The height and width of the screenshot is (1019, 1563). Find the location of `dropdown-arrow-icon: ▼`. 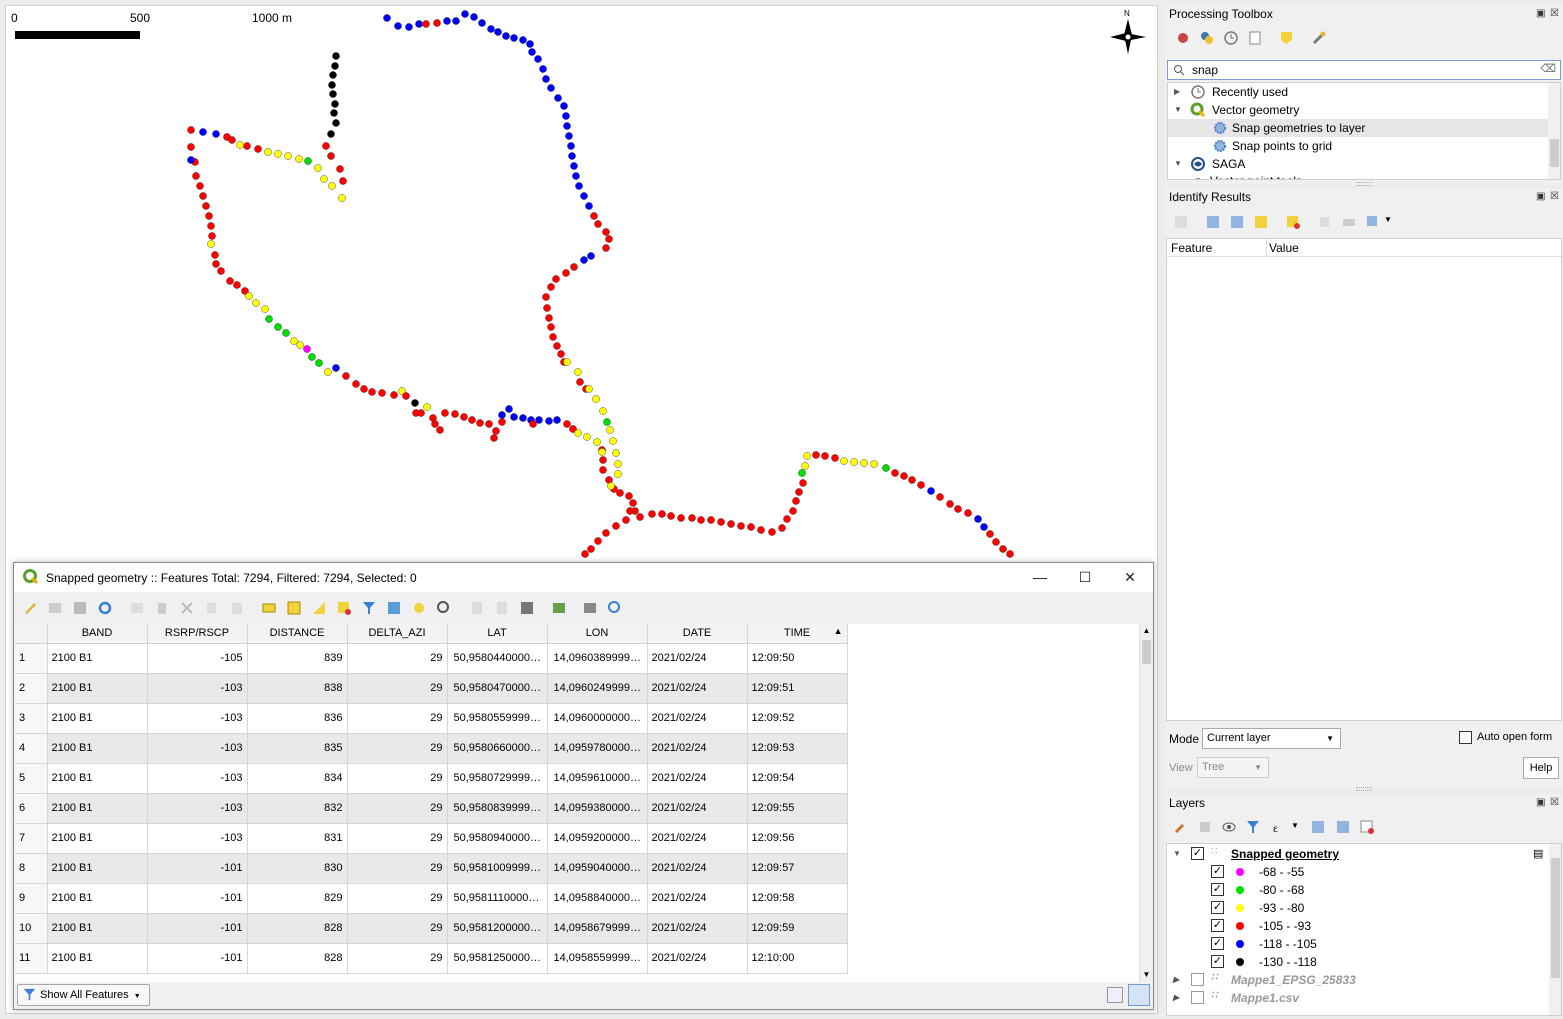

dropdown-arrow-icon: ▼ is located at coordinates (1388, 219).